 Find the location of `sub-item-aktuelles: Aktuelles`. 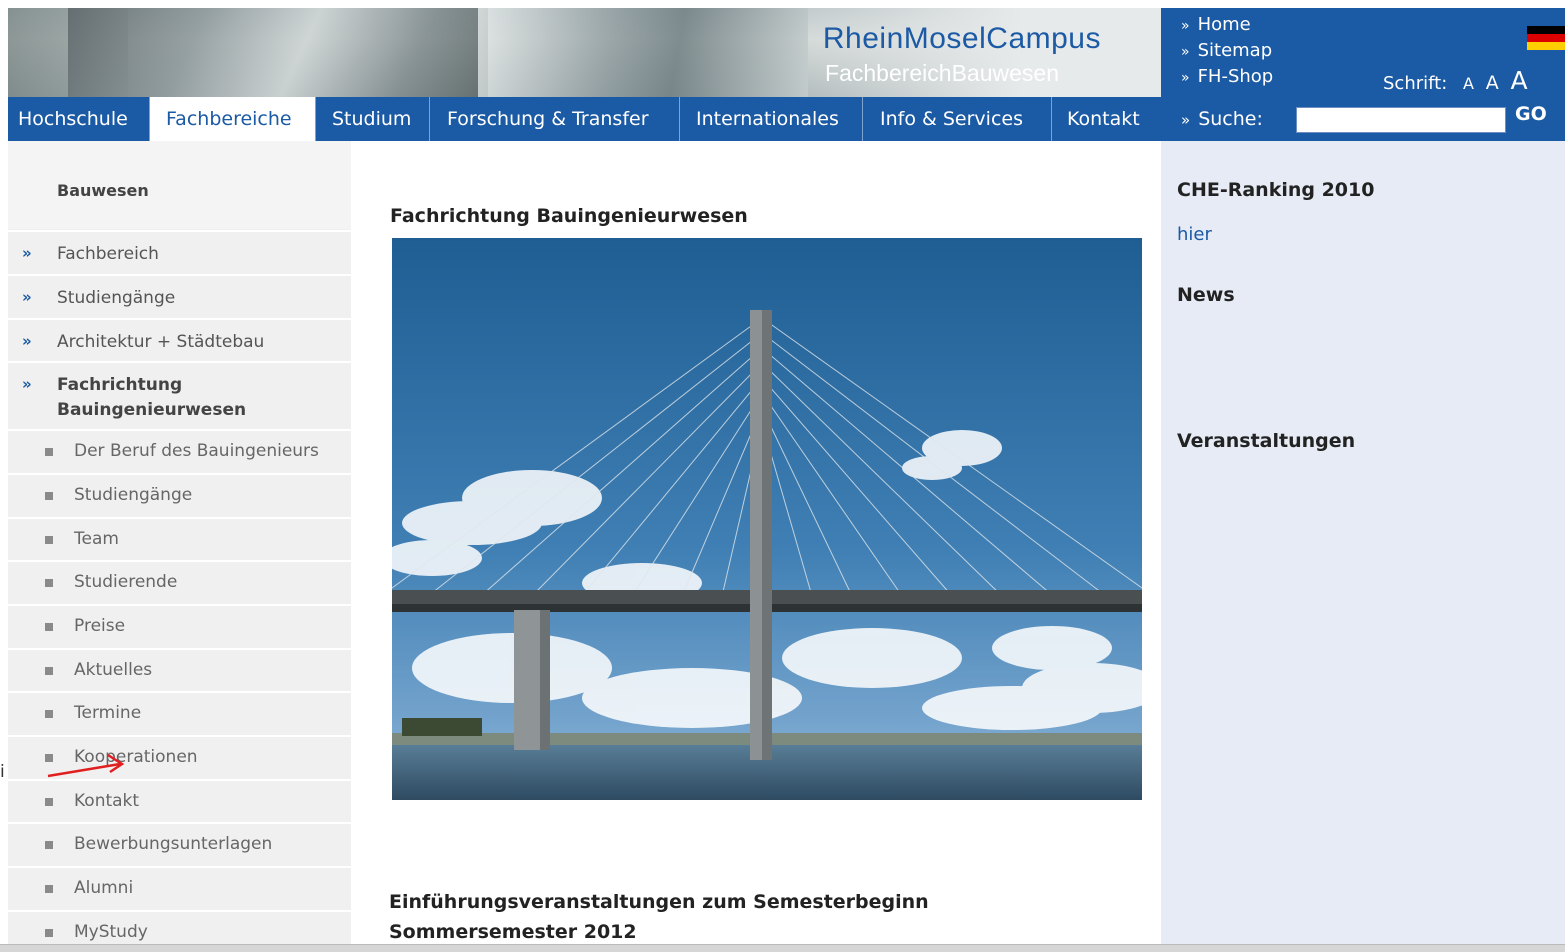

sub-item-aktuelles: Aktuelles is located at coordinates (179, 669).